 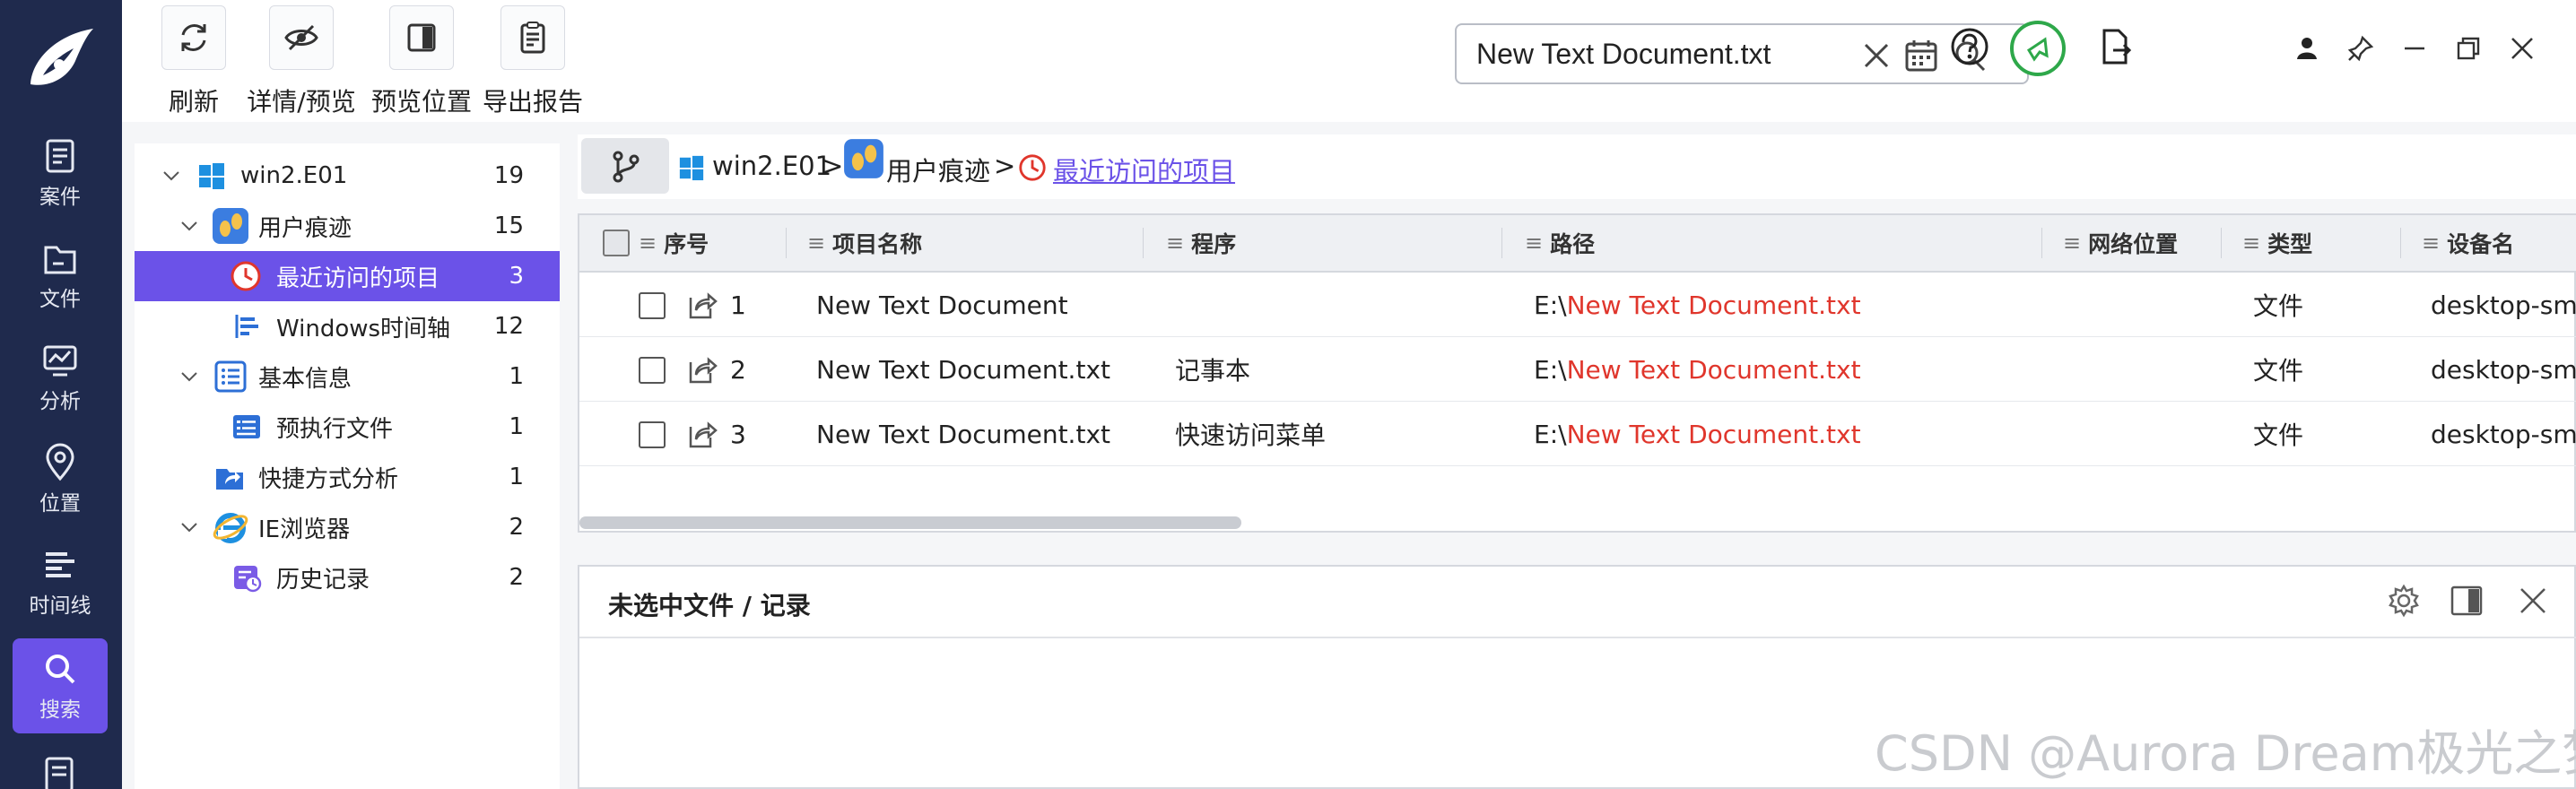 I want to click on branch-button, so click(x=625, y=166).